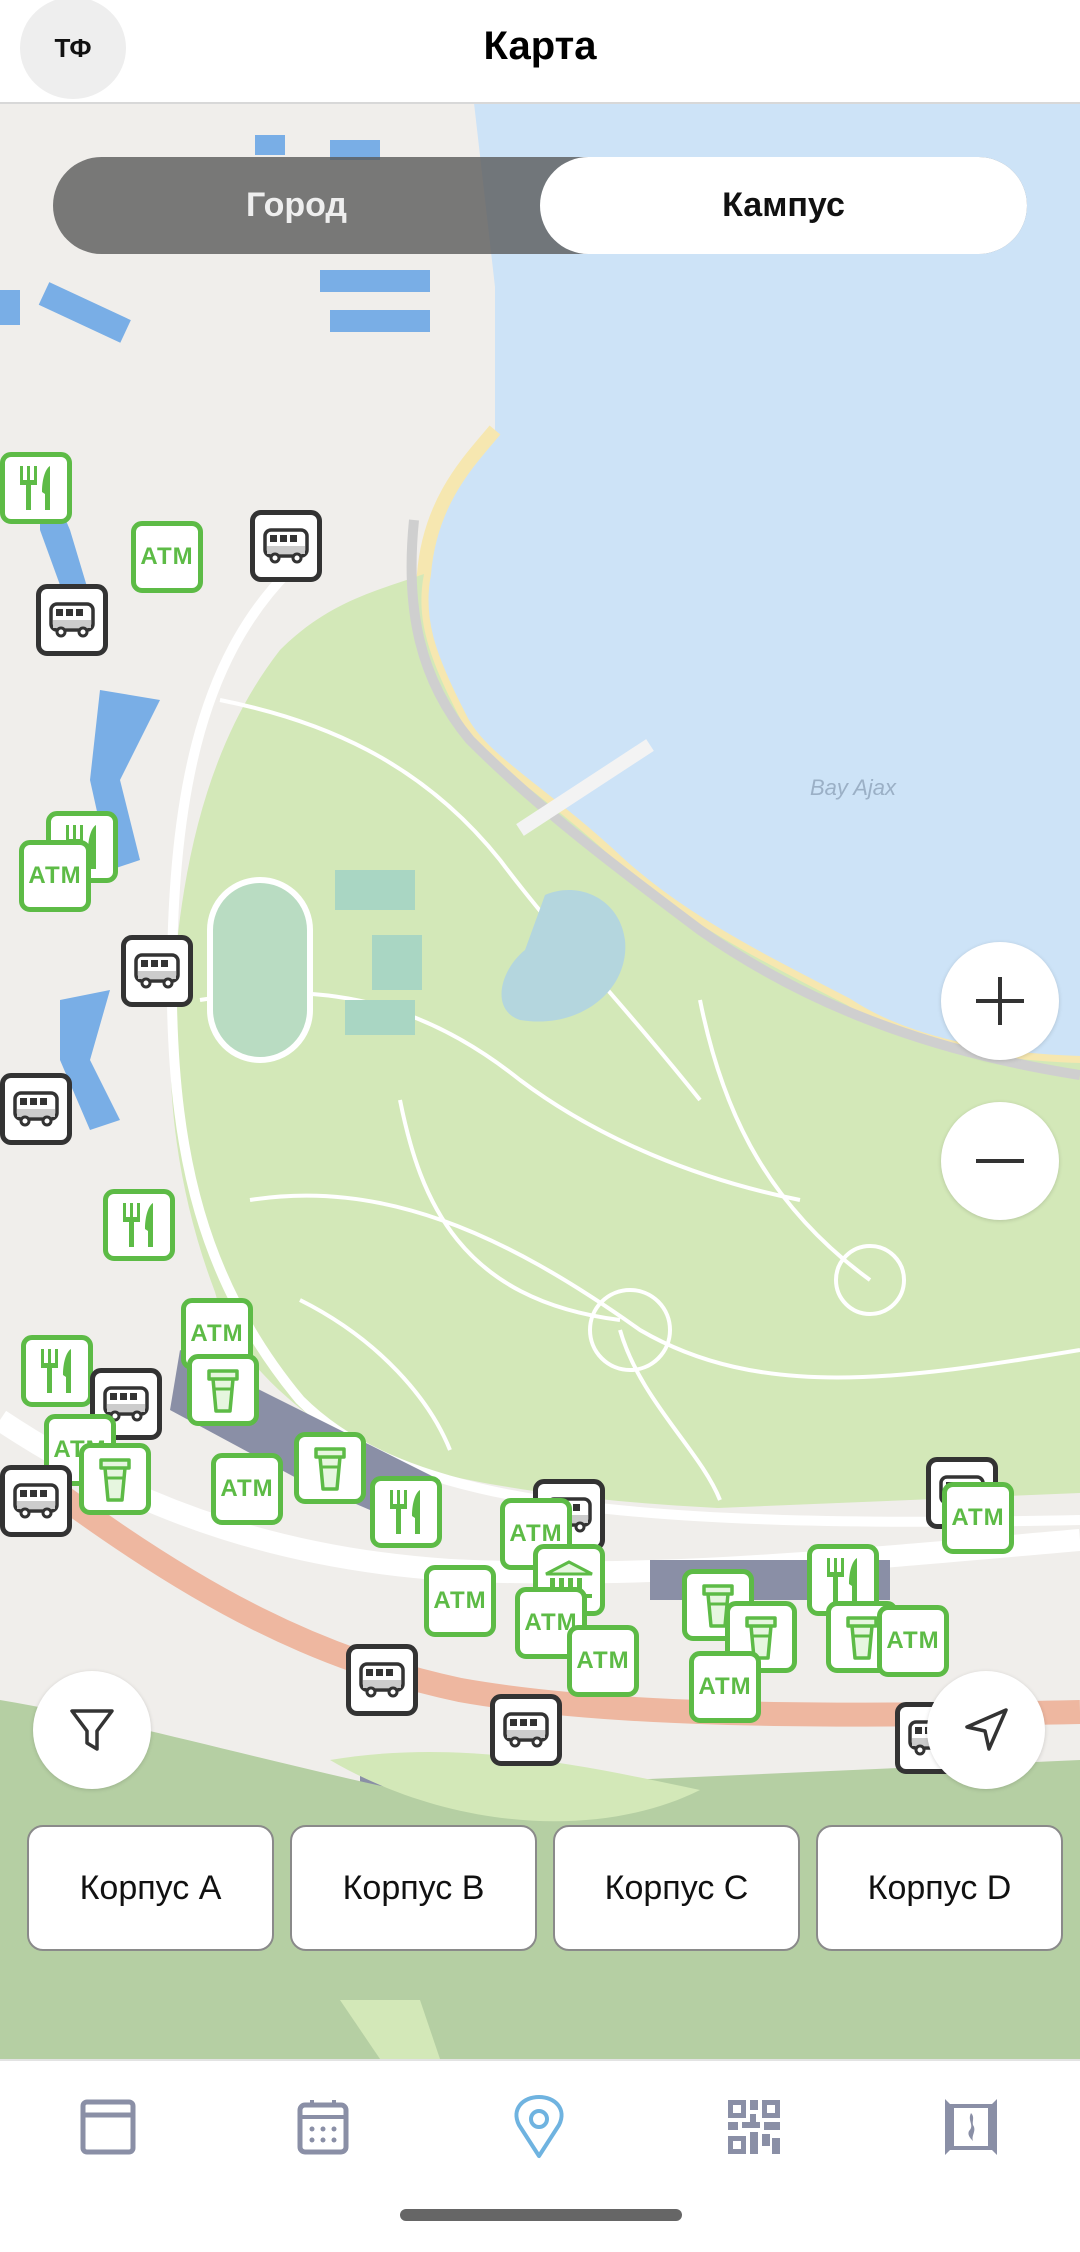 The image size is (1080, 2252). I want to click on zoom-in-button, so click(1000, 1001).